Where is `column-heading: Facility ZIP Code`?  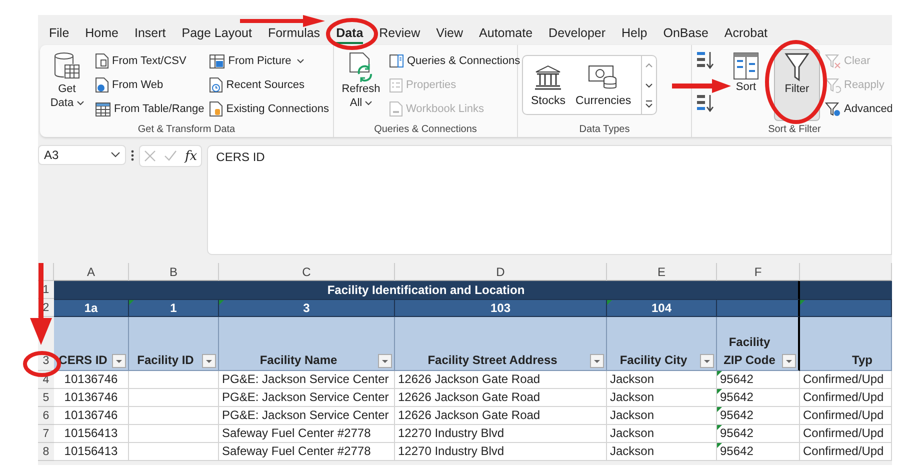 column-heading: Facility ZIP Code is located at coordinates (750, 351).